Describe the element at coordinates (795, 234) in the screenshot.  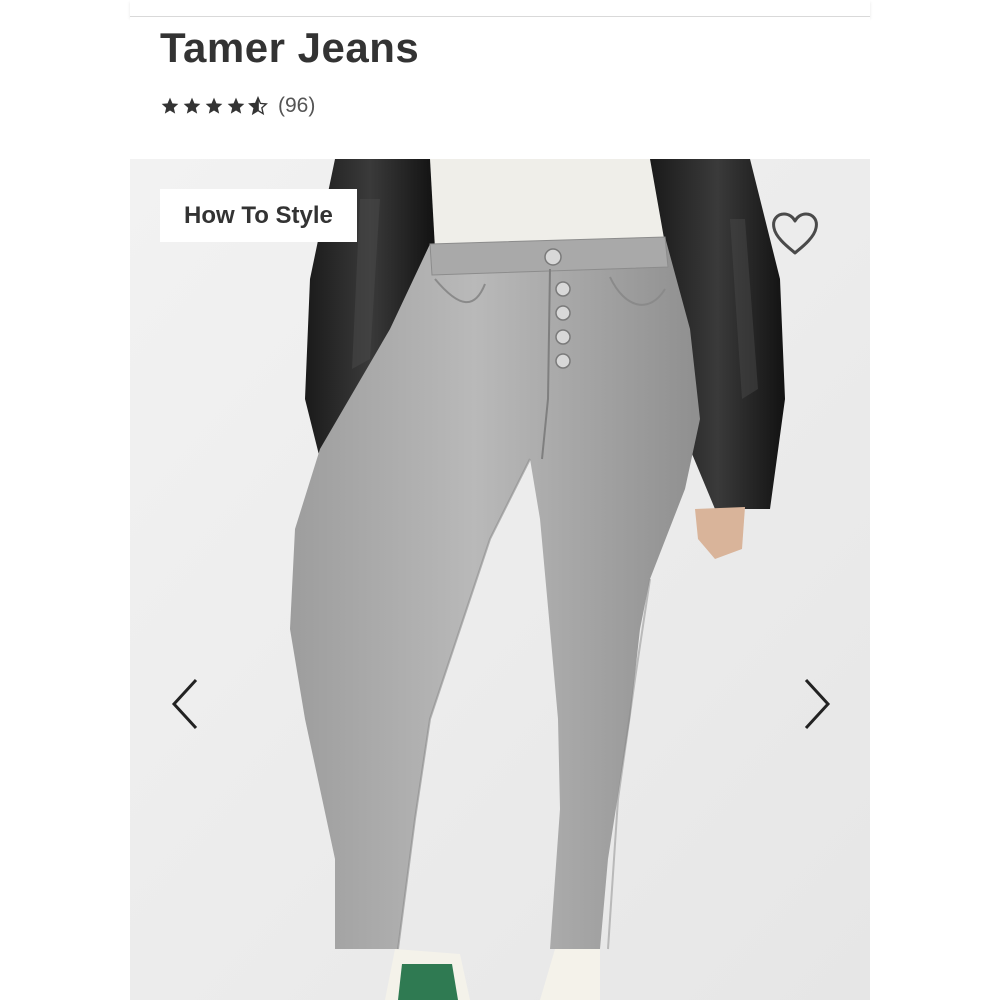
I see `heart-icon` at that location.